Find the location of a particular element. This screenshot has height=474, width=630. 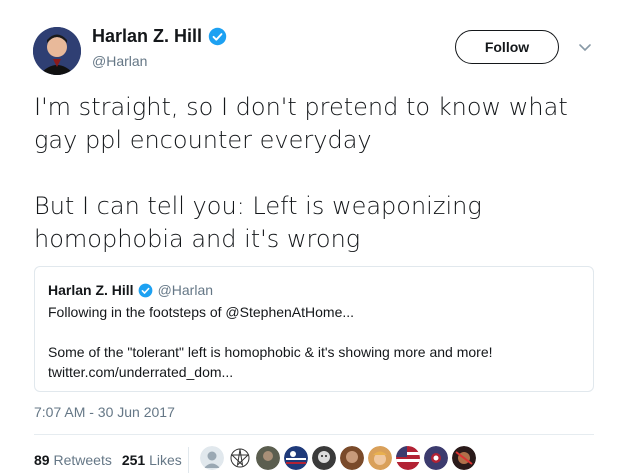

tweet-line: gay ppl encounter everyday is located at coordinates (203, 140).